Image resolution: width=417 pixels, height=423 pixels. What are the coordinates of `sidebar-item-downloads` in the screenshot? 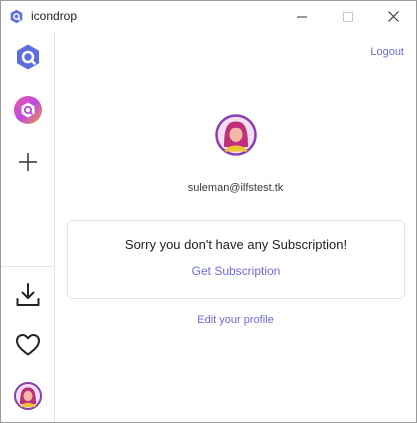 It's located at (28, 295).